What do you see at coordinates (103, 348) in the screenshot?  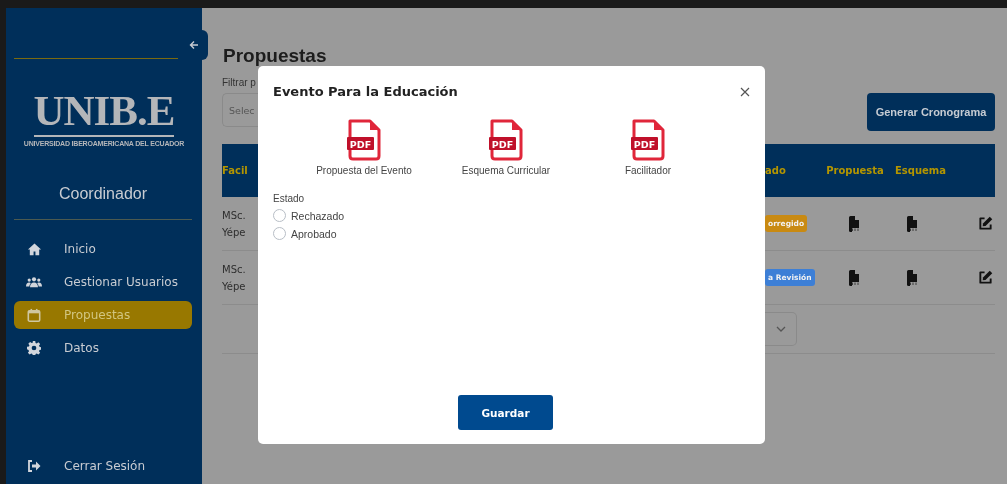 I see `sidebar-item: Datos` at bounding box center [103, 348].